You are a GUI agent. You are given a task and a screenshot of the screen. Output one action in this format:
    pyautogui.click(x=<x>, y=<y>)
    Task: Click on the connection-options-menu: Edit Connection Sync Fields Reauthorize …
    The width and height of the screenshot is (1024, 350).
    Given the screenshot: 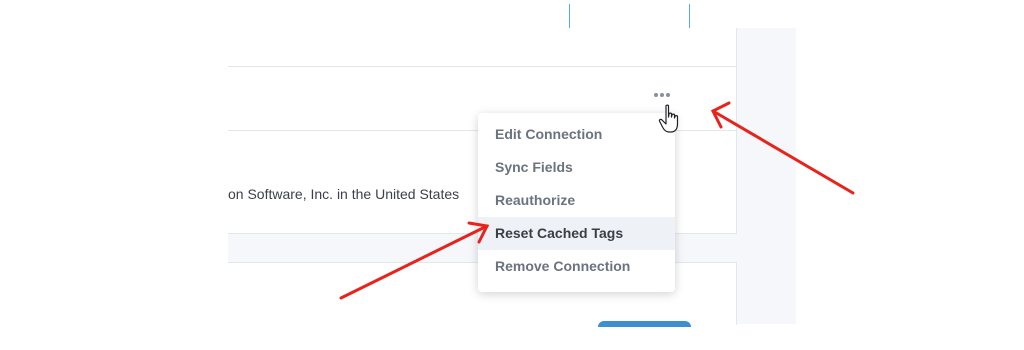 What is the action you would take?
    pyautogui.click(x=576, y=202)
    